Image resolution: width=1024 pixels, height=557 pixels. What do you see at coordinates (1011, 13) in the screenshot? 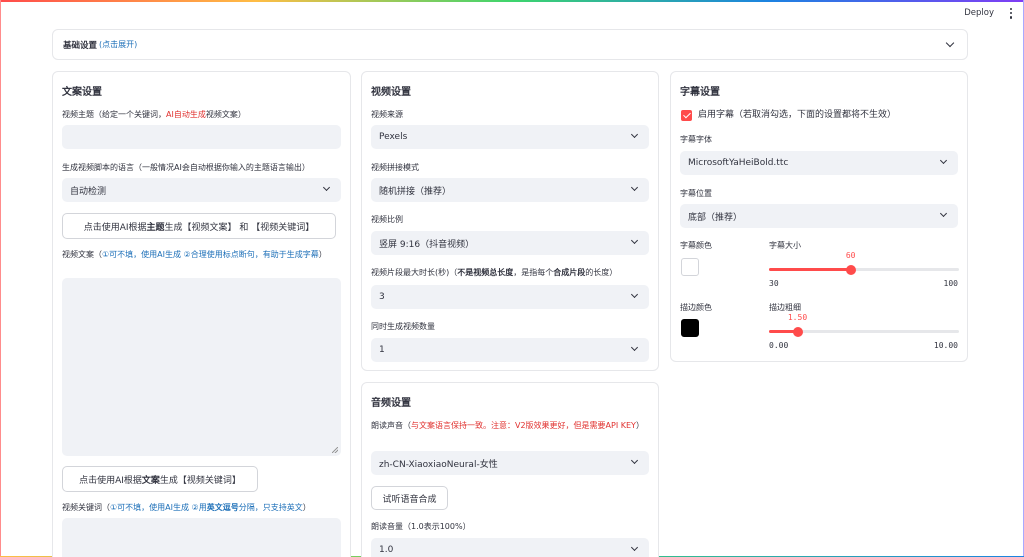
I see `main-menu-icon` at bounding box center [1011, 13].